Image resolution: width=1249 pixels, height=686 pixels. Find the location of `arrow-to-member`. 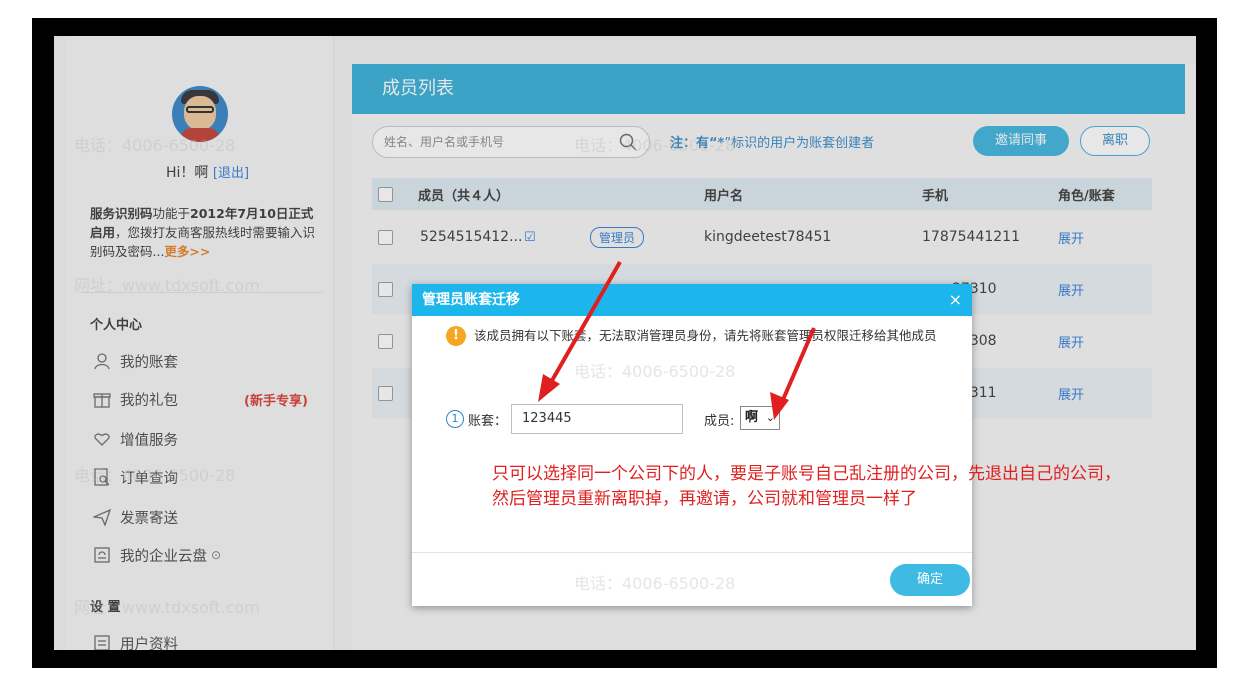

arrow-to-member is located at coordinates (793, 373).